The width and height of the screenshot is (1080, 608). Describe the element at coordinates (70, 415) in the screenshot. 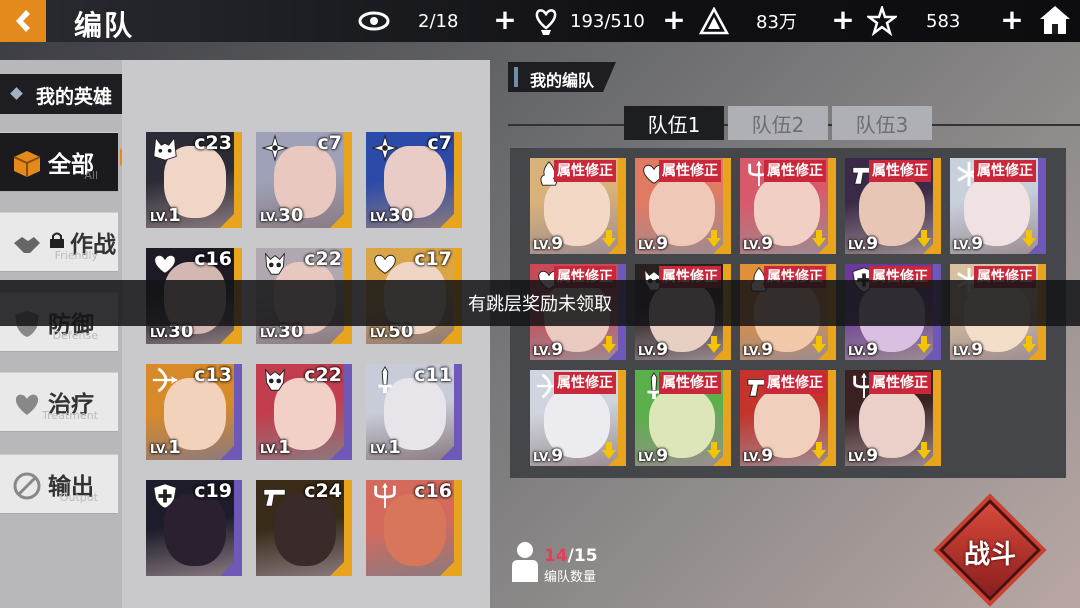

I see `category-tab-sublabel: Treatment` at that location.